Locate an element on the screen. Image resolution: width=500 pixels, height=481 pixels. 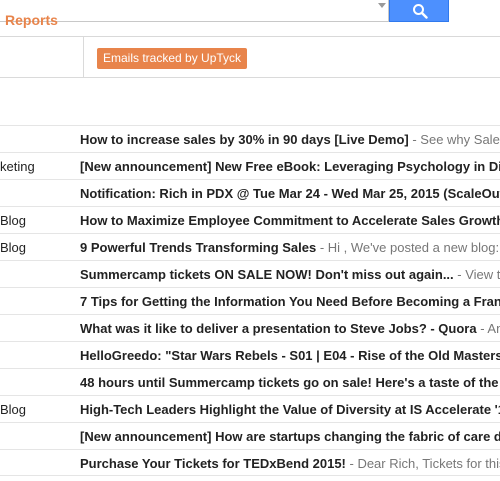
tracking-badge: Emails tracked by UpTyck is located at coordinates (172, 58).